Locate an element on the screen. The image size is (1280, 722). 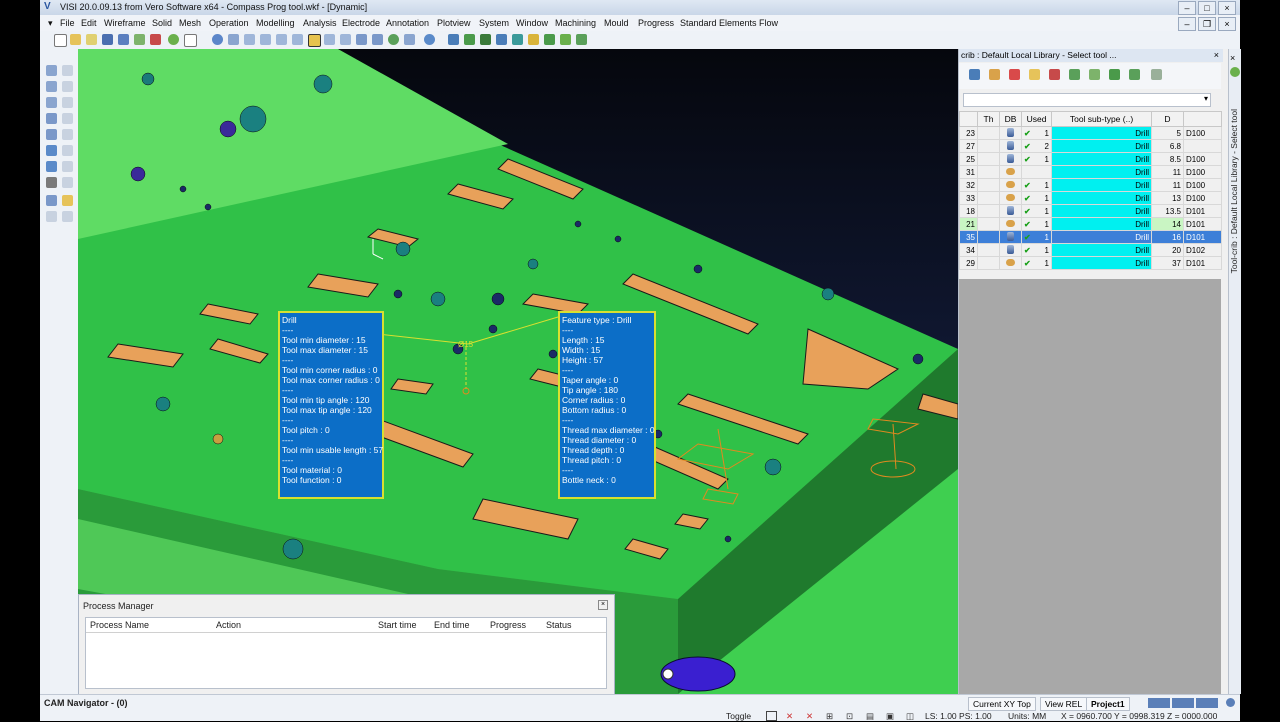
tool-import-icon is located at coordinates (1134, 74).